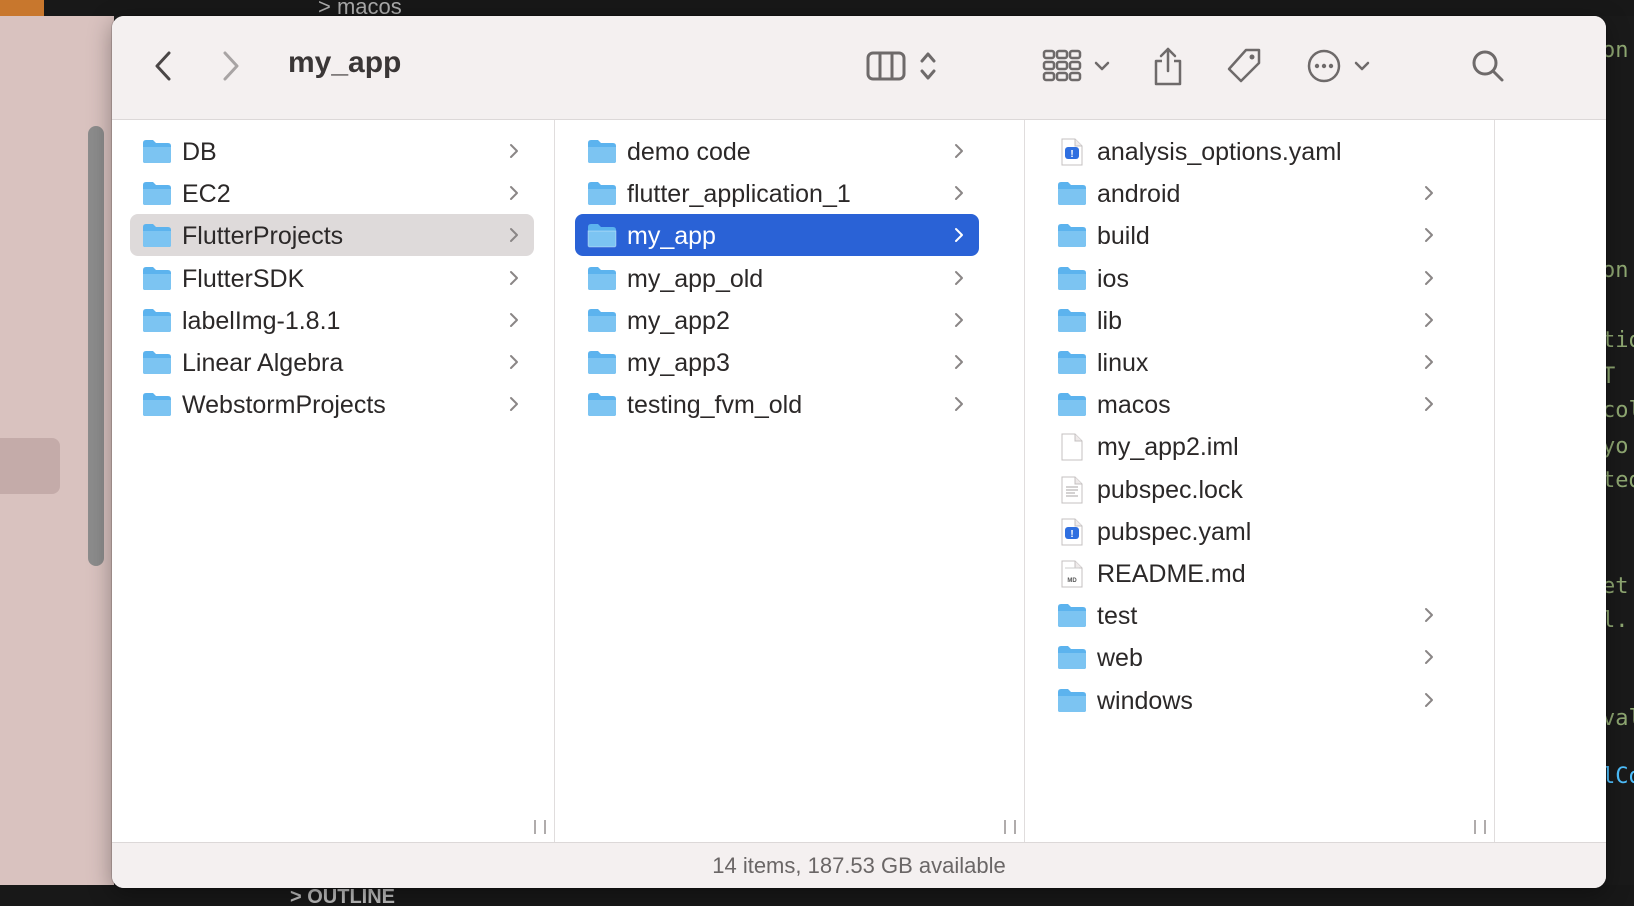 This screenshot has width=1634, height=906. Describe the element at coordinates (1247, 489) in the screenshot. I see `file-row: pubspec.lock` at that location.